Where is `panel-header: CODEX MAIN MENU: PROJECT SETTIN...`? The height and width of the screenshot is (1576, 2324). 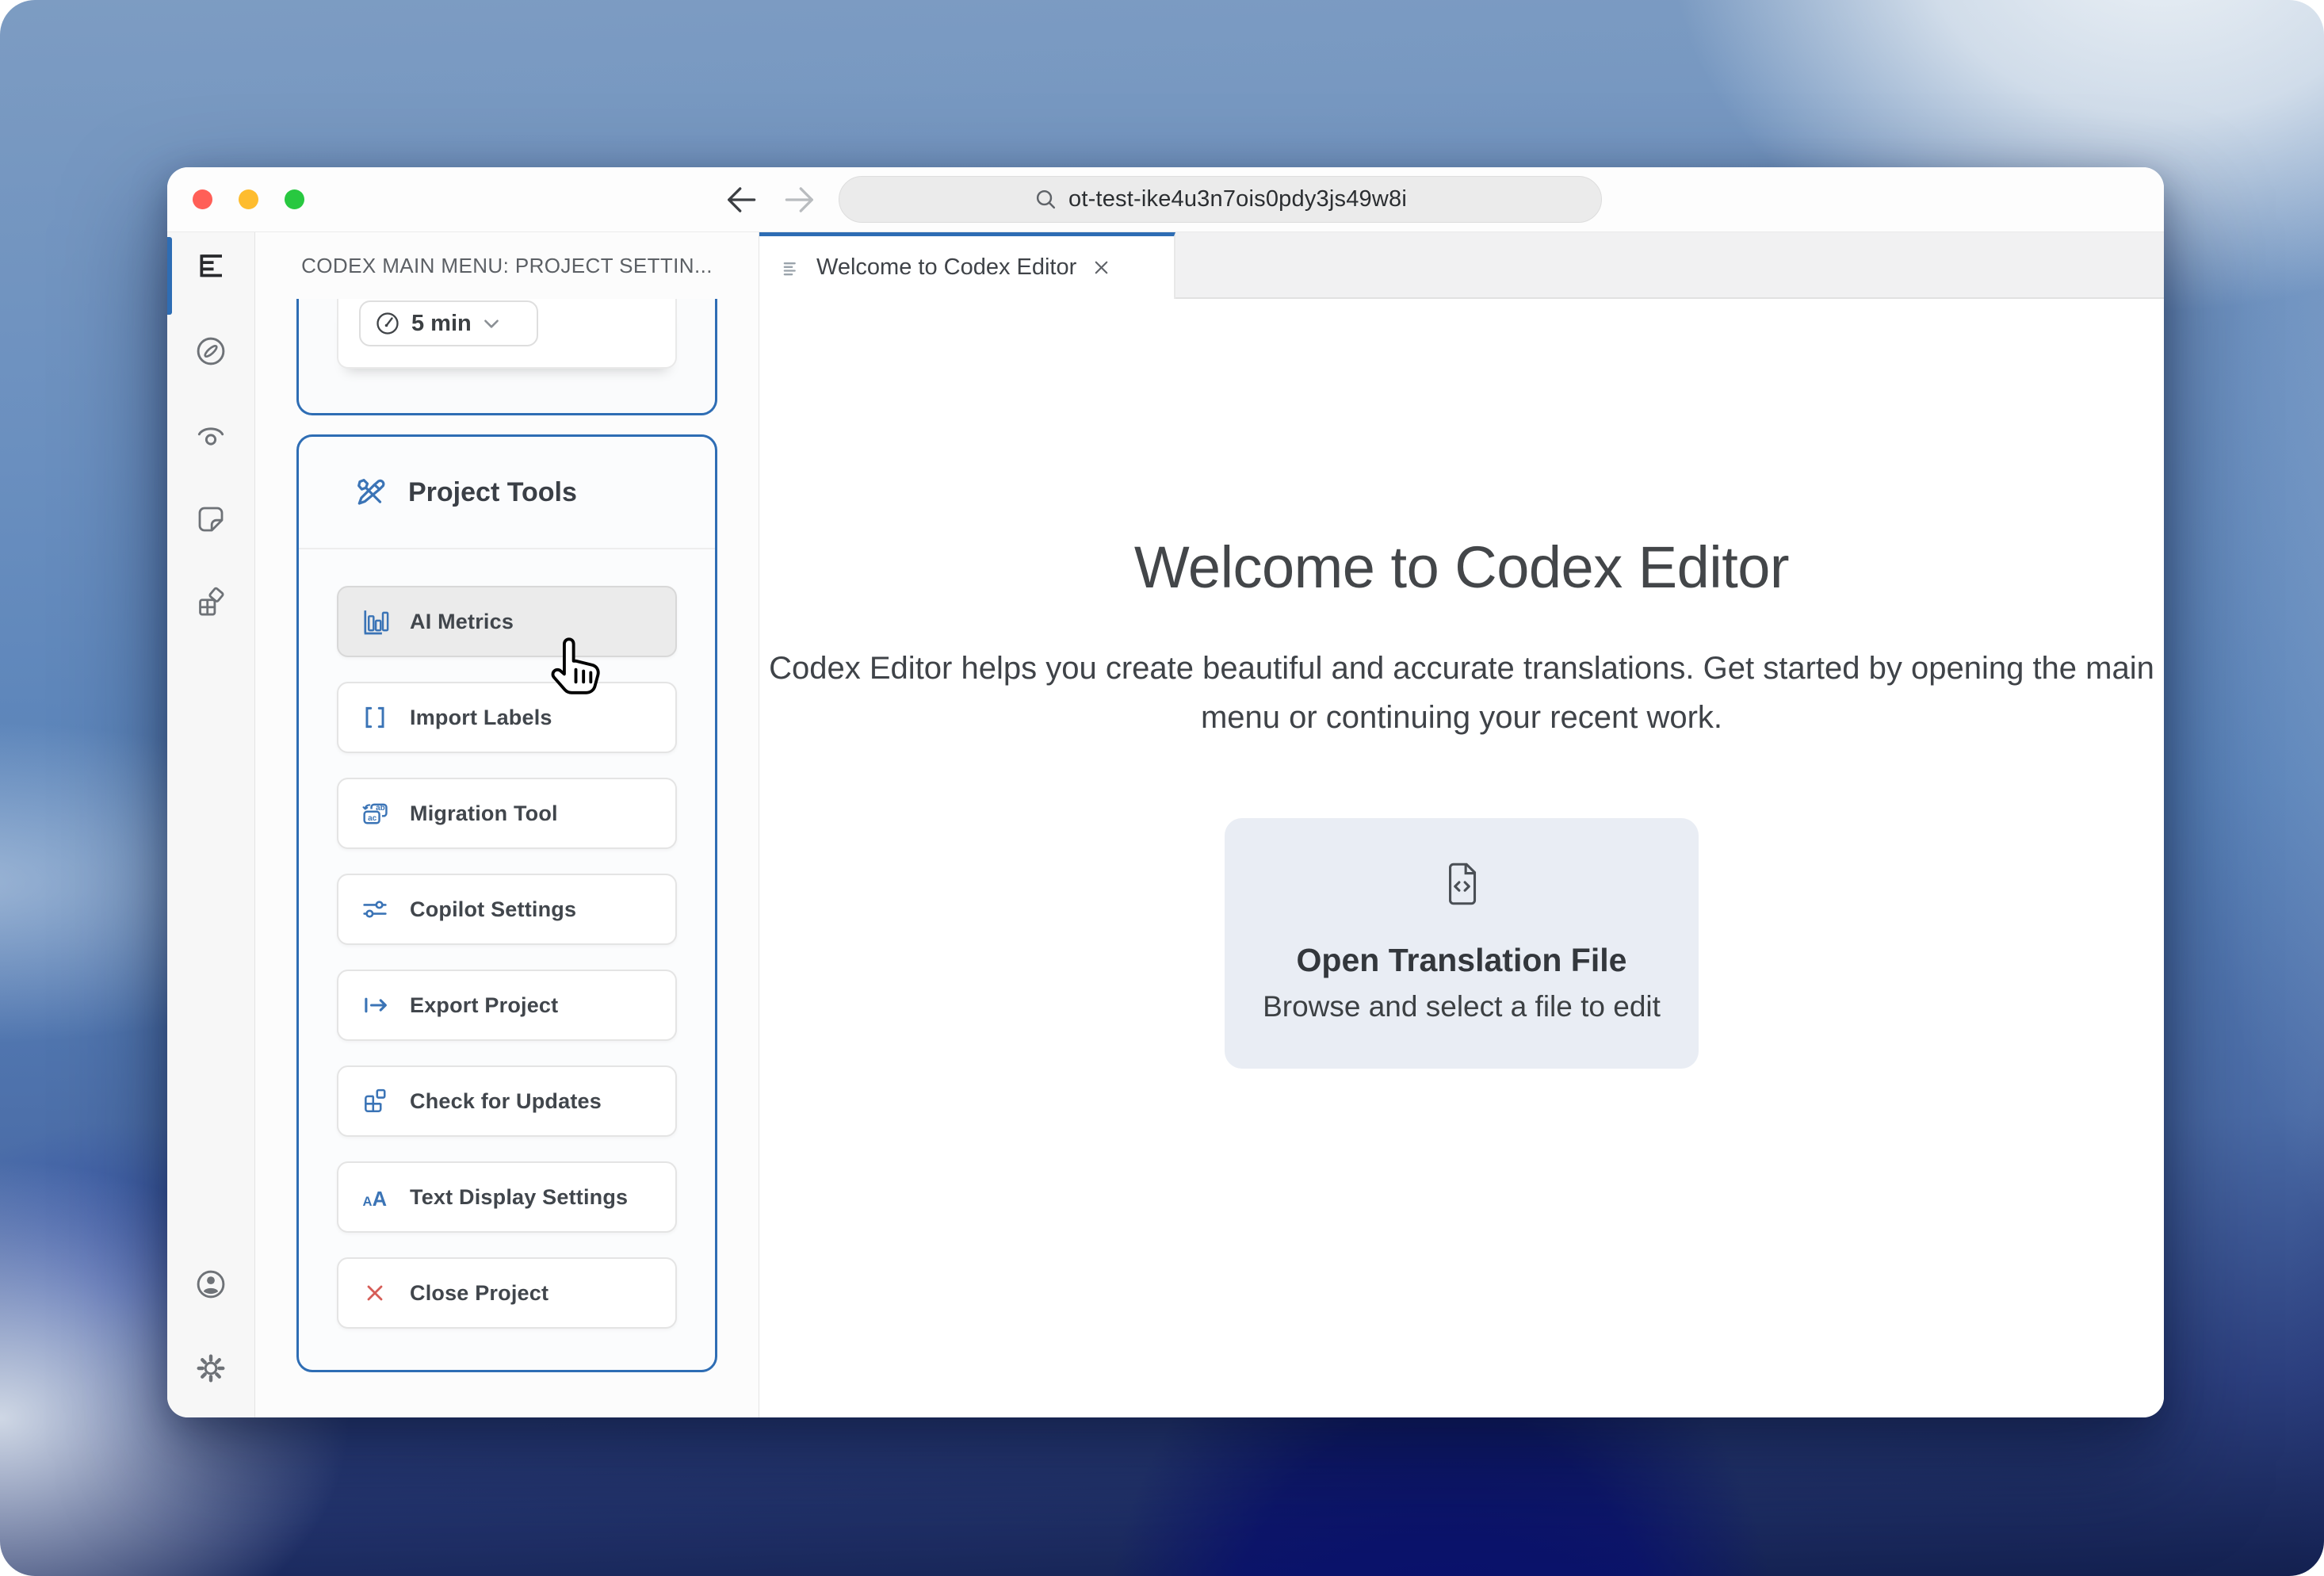 panel-header: CODEX MAIN MENU: PROJECT SETTIN... is located at coordinates (507, 265).